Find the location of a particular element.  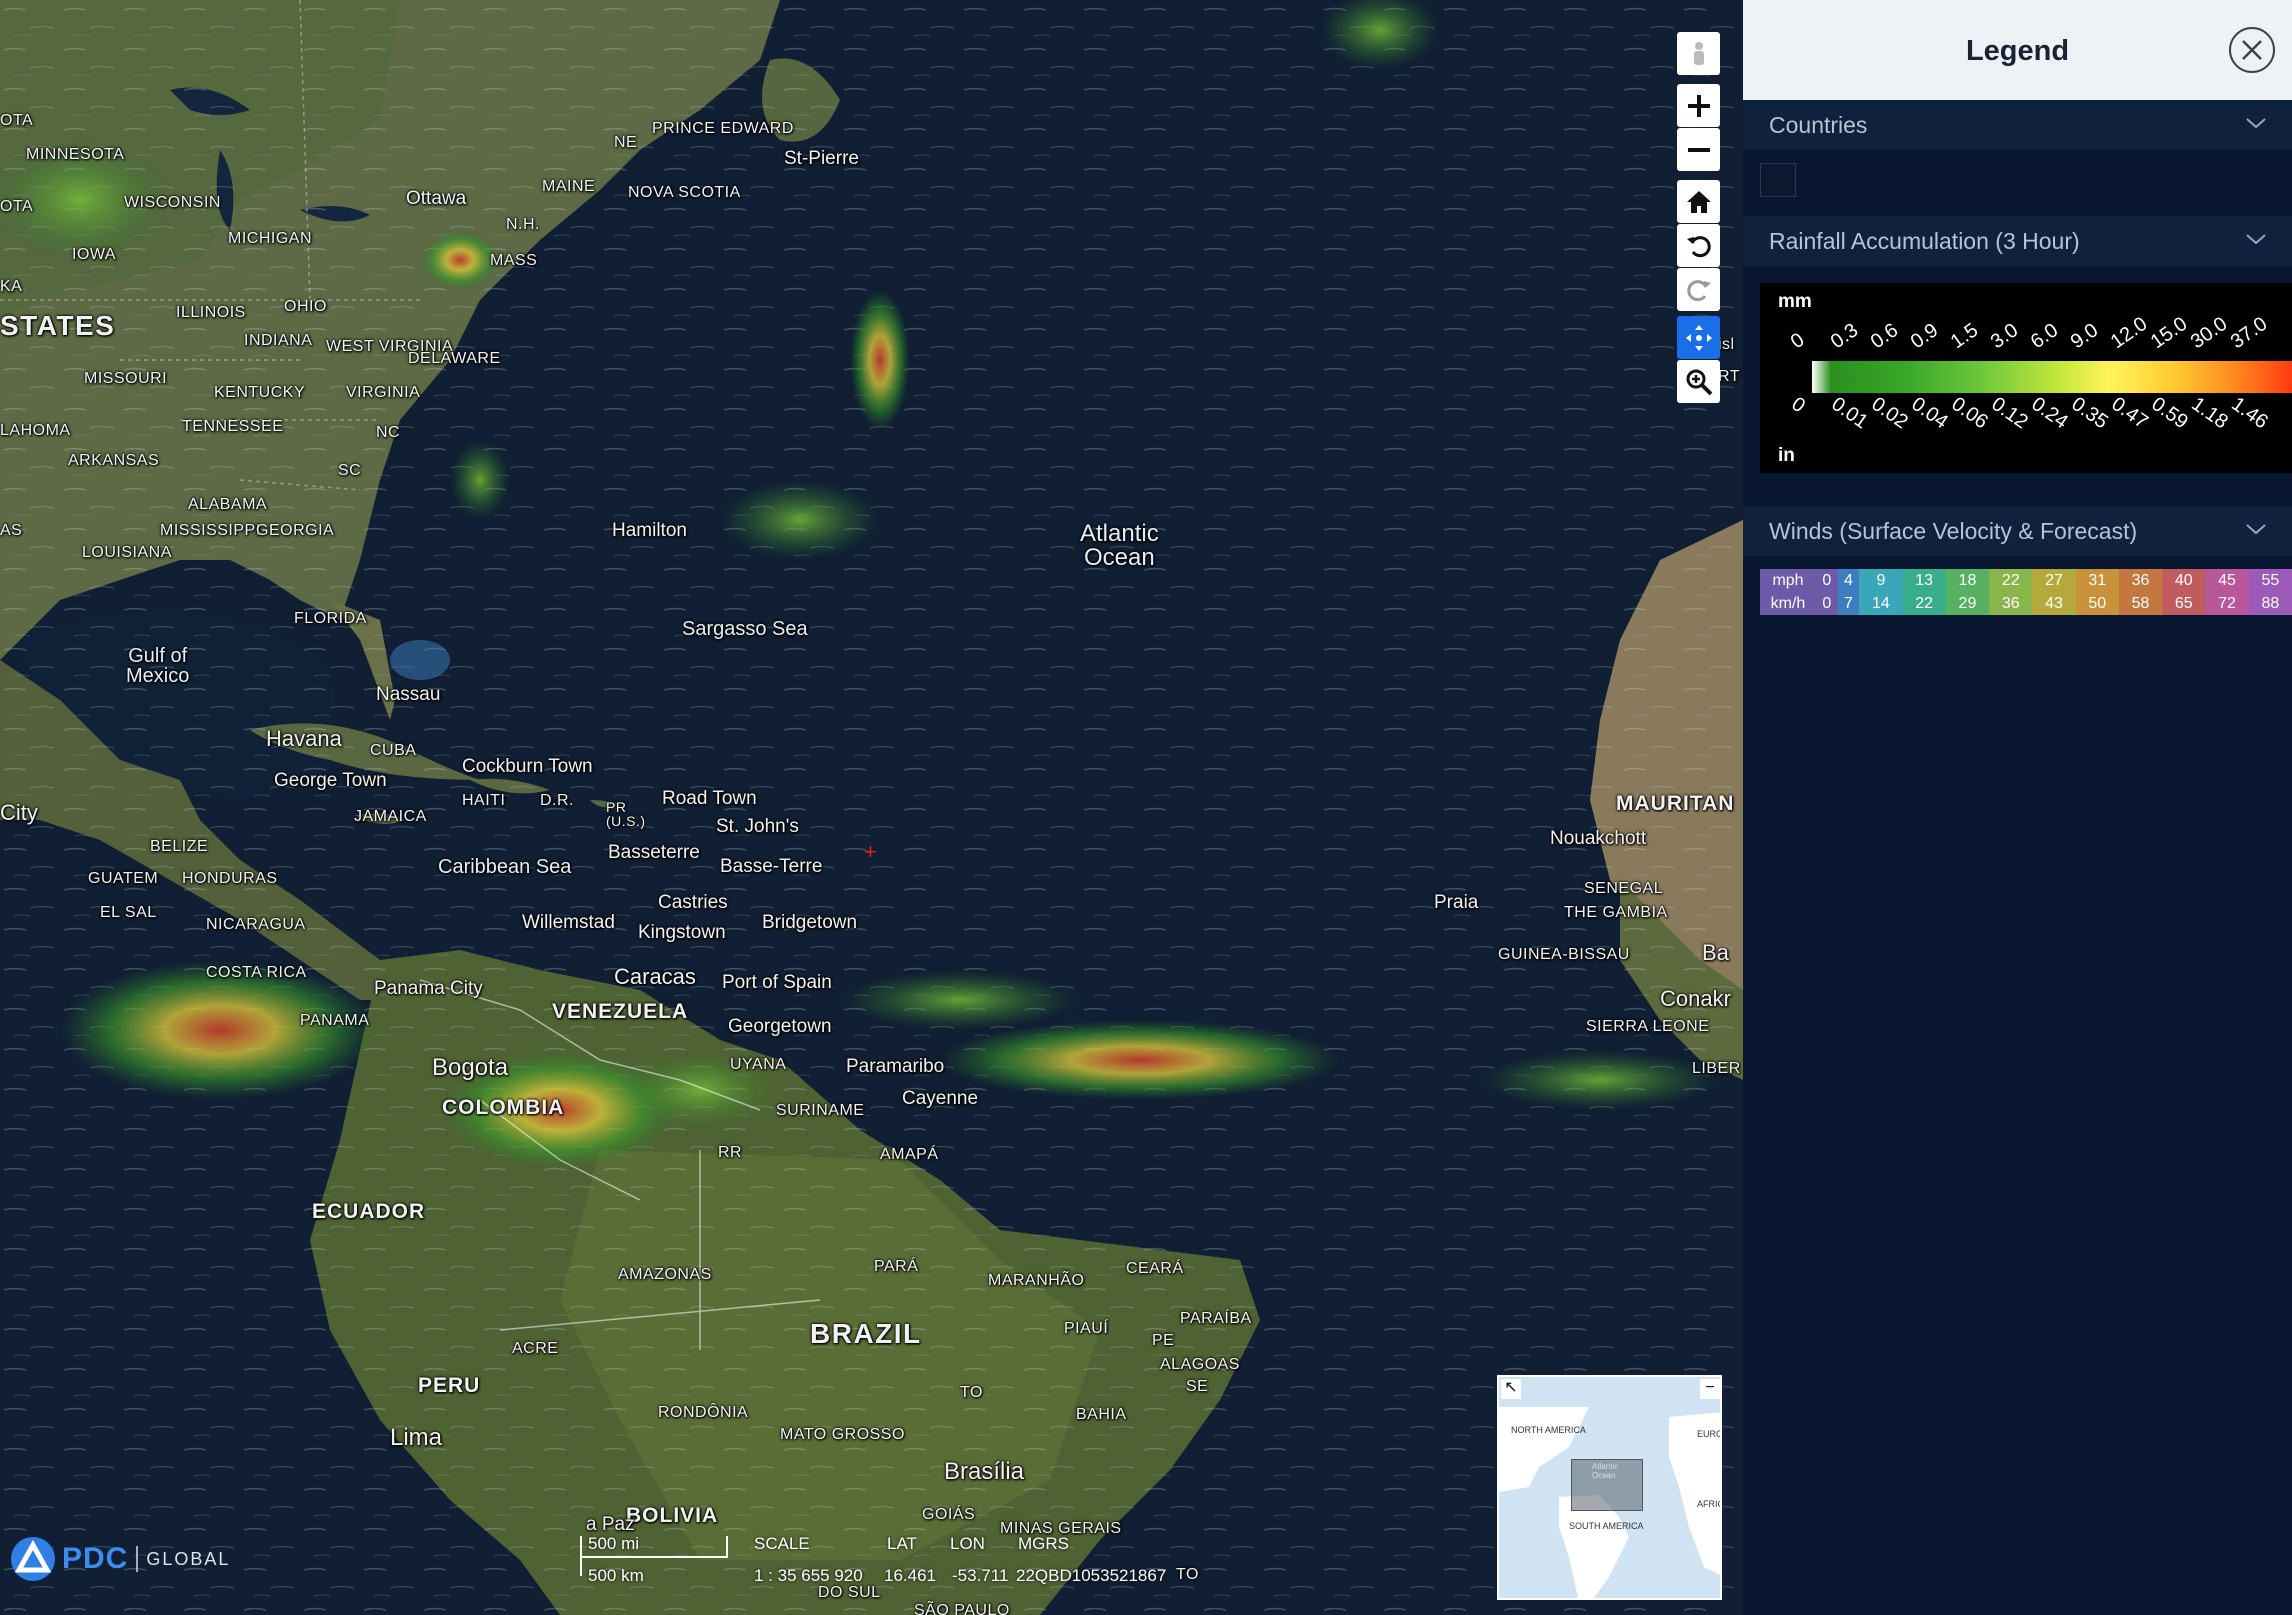

label-cayenne: Cayenne is located at coordinates (940, 1098).